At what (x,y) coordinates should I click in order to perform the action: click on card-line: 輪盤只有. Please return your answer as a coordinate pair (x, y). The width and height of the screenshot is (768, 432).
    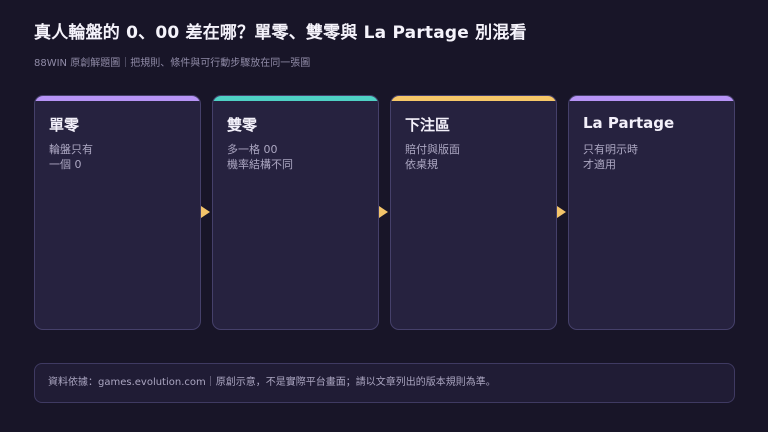
    Looking at the image, I should click on (71, 149).